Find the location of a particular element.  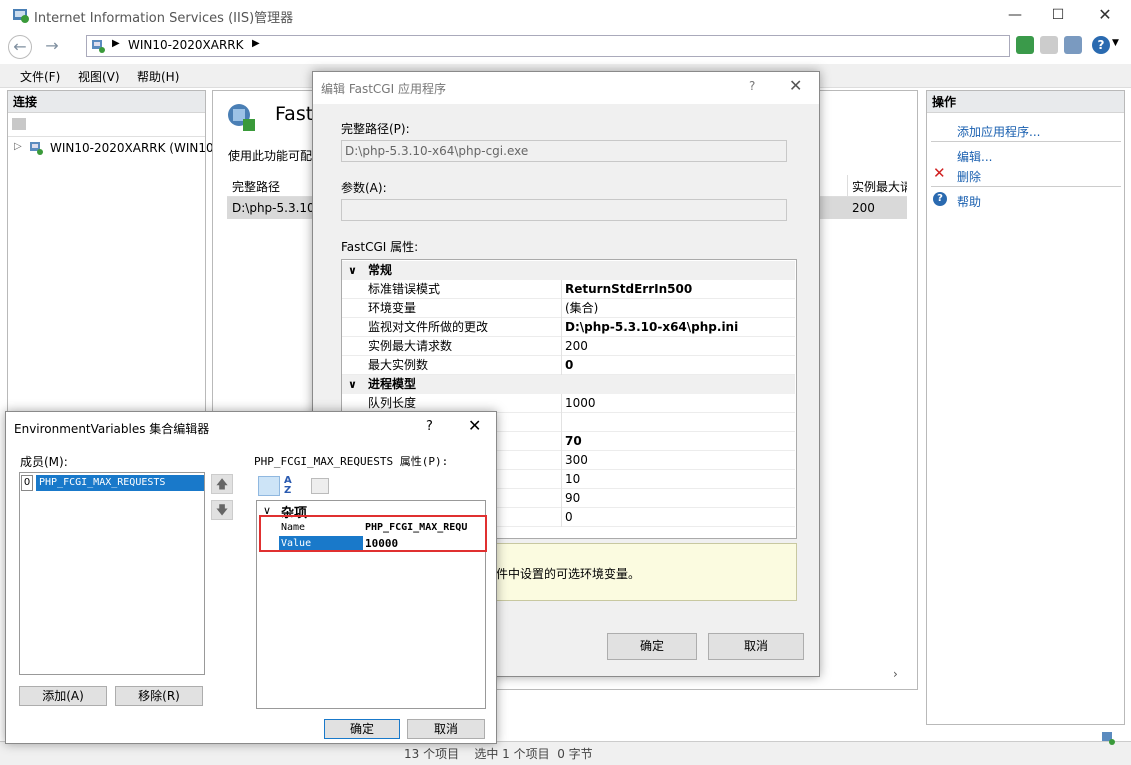

add-button: 添加(A) is located at coordinates (63, 696).